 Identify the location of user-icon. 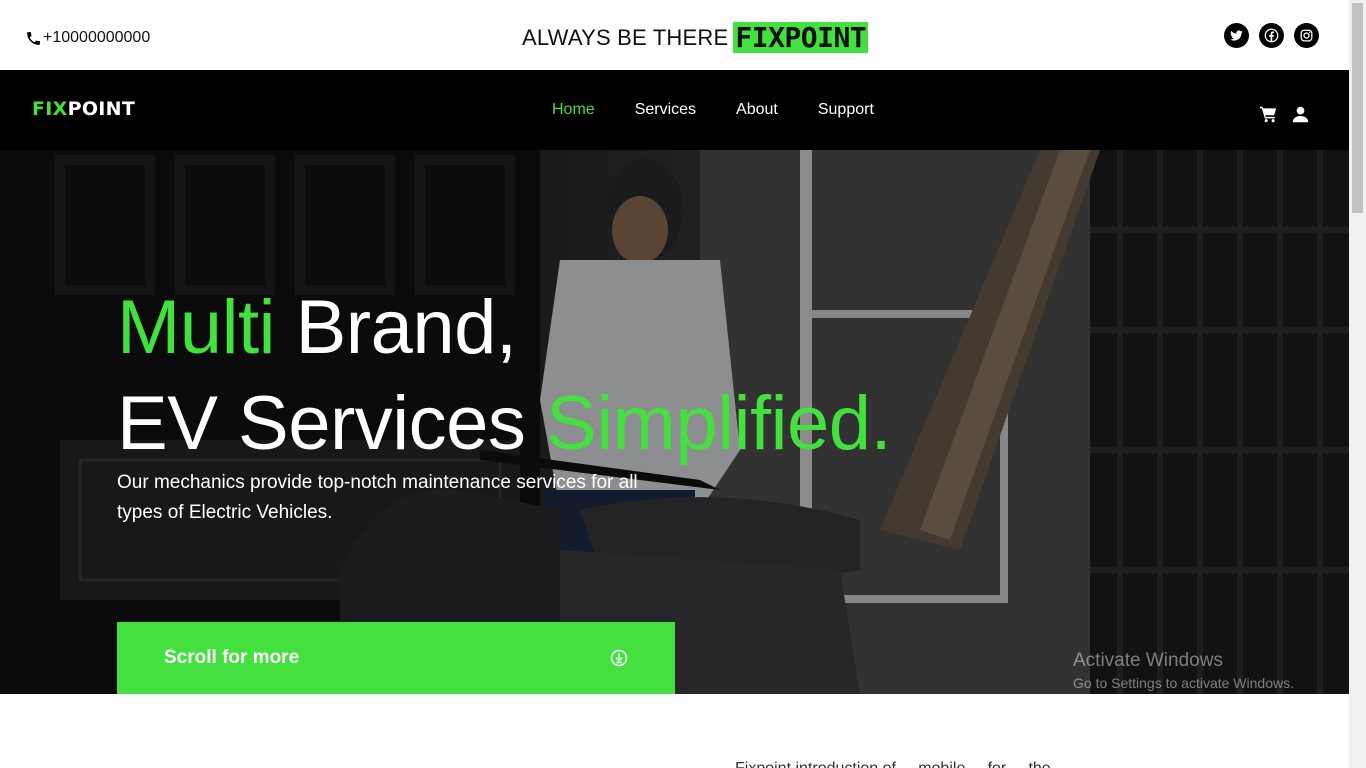
(1300, 114).